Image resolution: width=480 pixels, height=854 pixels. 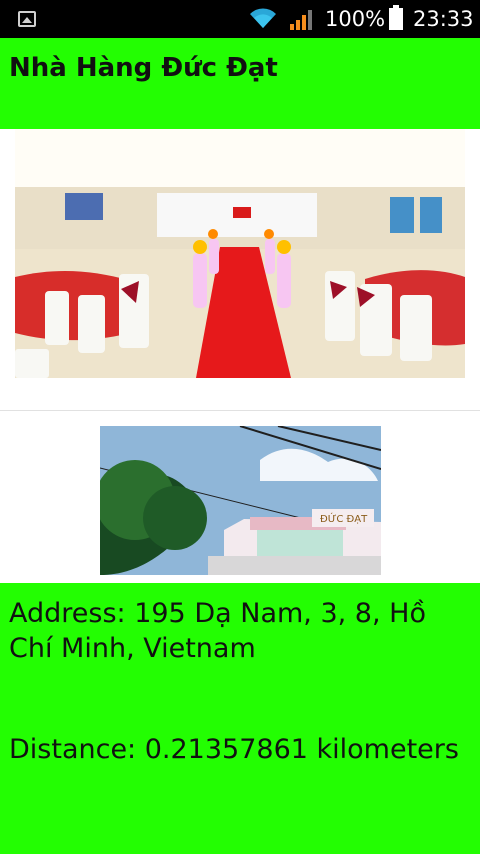 What do you see at coordinates (344, 518) in the screenshot?
I see `building-sign: ĐỨC ĐẠT` at bounding box center [344, 518].